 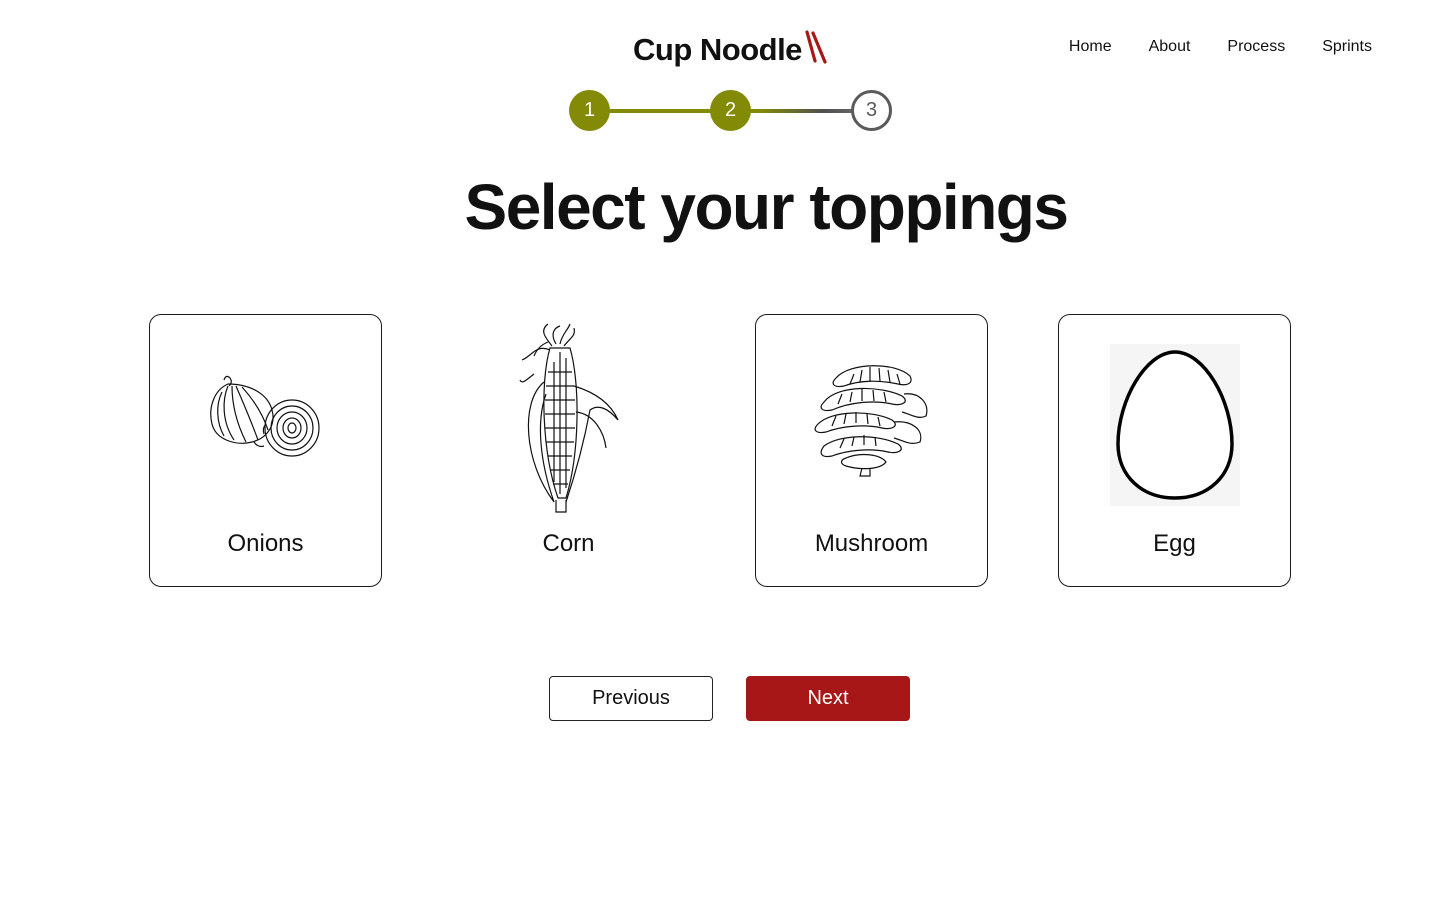 I want to click on next-button: Next, so click(x=828, y=698).